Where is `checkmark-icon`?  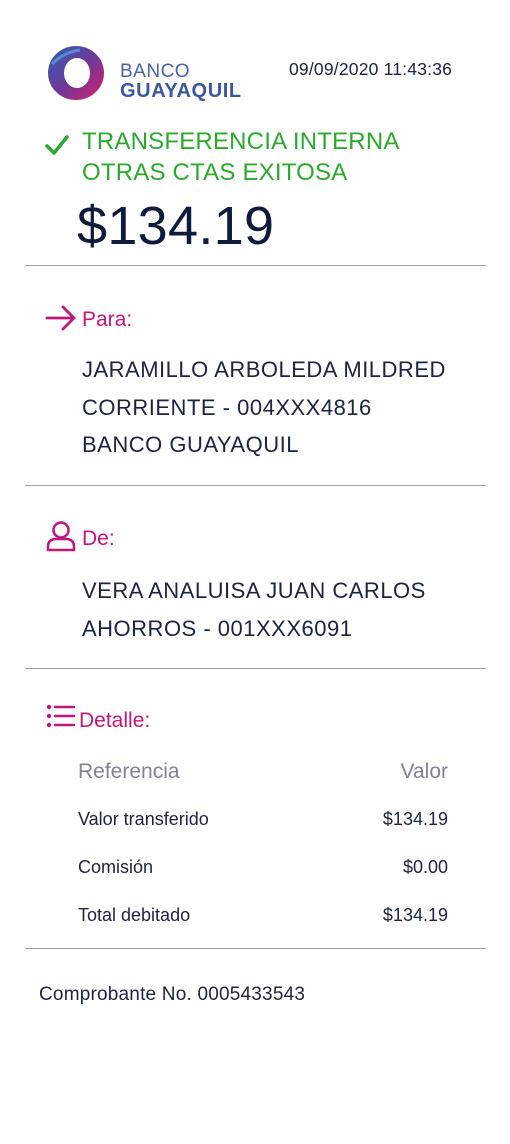
checkmark-icon is located at coordinates (57, 145).